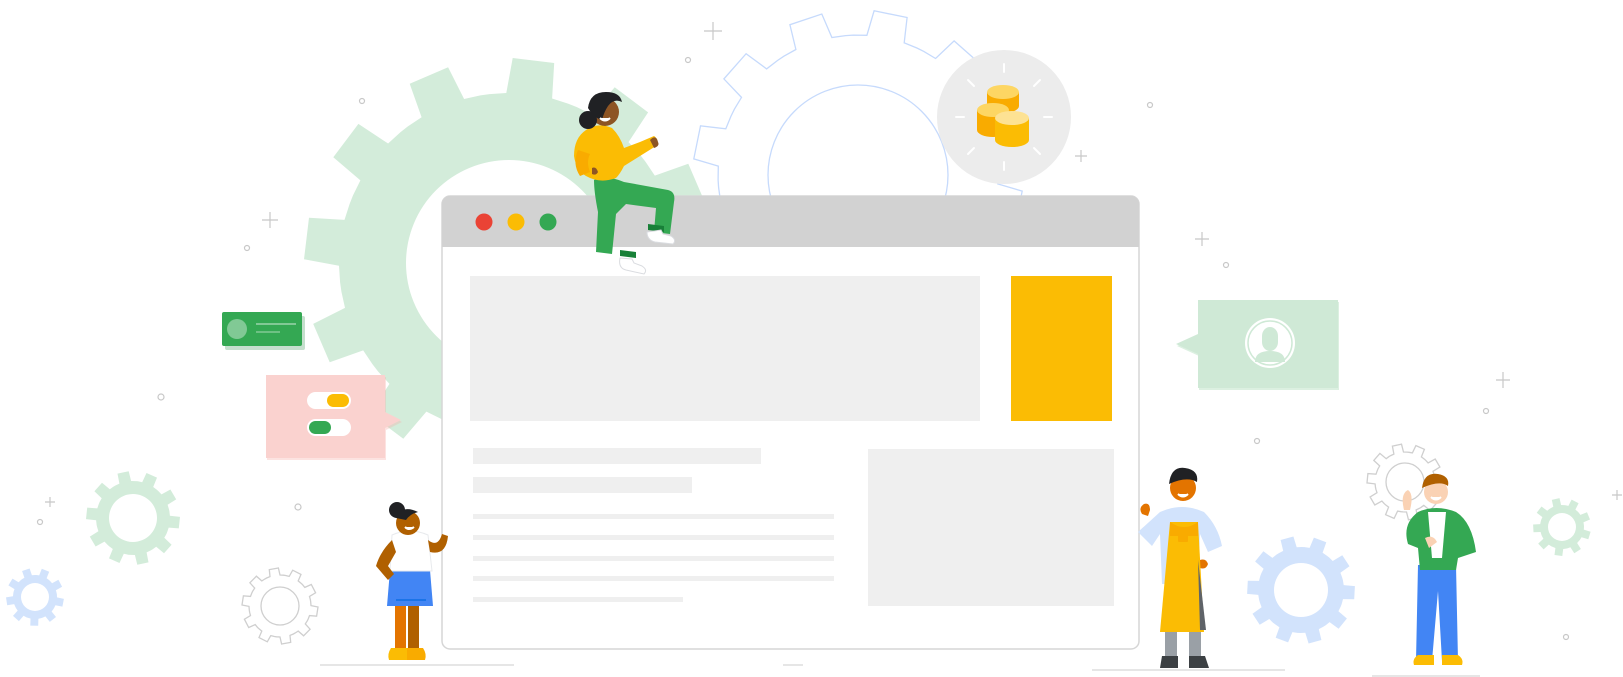  I want to click on ground-lines, so click(900, 670).